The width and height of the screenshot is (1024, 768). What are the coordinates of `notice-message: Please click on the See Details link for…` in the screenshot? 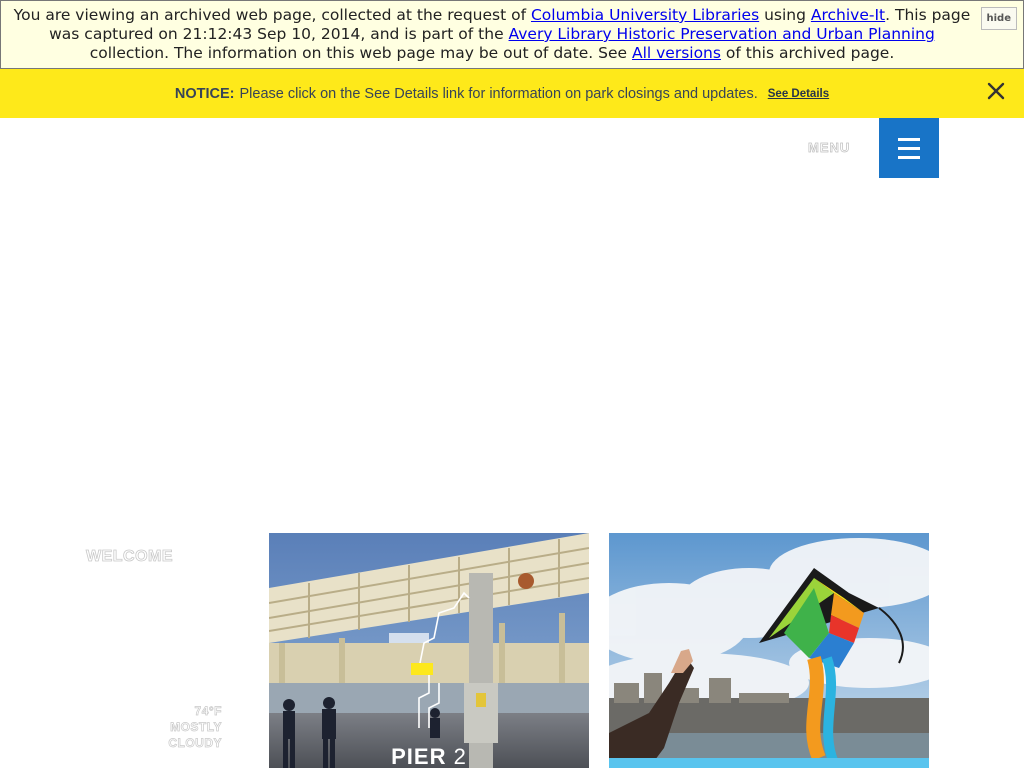 It's located at (498, 93).